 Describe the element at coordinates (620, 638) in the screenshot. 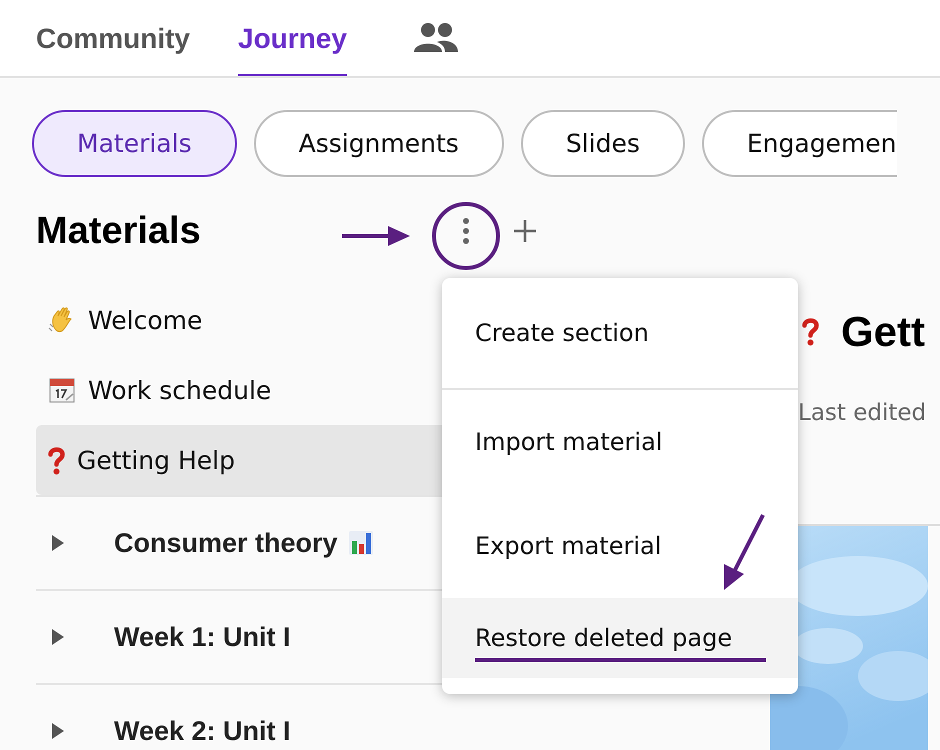

I see `menu-item: Restore deleted page` at that location.